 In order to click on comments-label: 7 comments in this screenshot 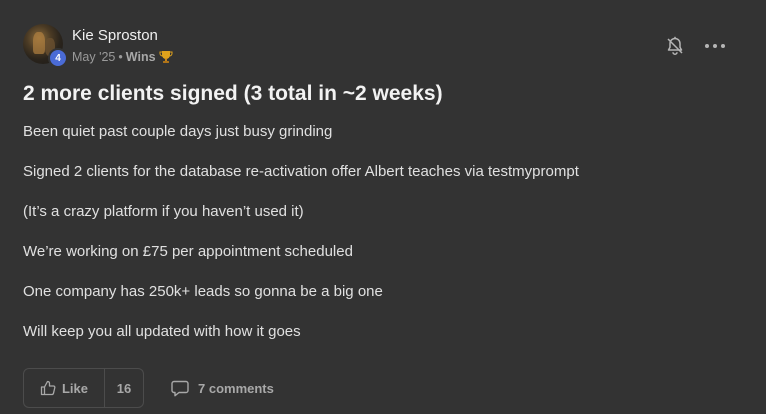, I will do `click(236, 388)`.